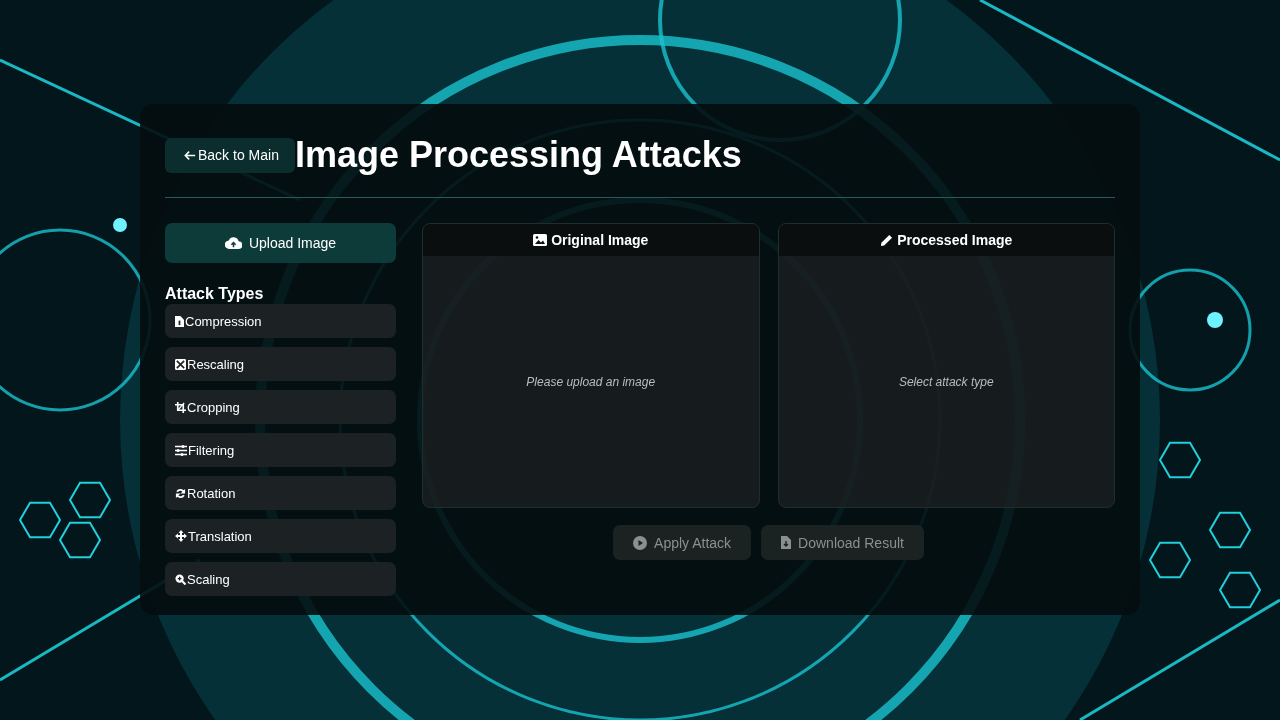 Image resolution: width=1280 pixels, height=720 pixels. What do you see at coordinates (540, 240) in the screenshot?
I see `image-icon` at bounding box center [540, 240].